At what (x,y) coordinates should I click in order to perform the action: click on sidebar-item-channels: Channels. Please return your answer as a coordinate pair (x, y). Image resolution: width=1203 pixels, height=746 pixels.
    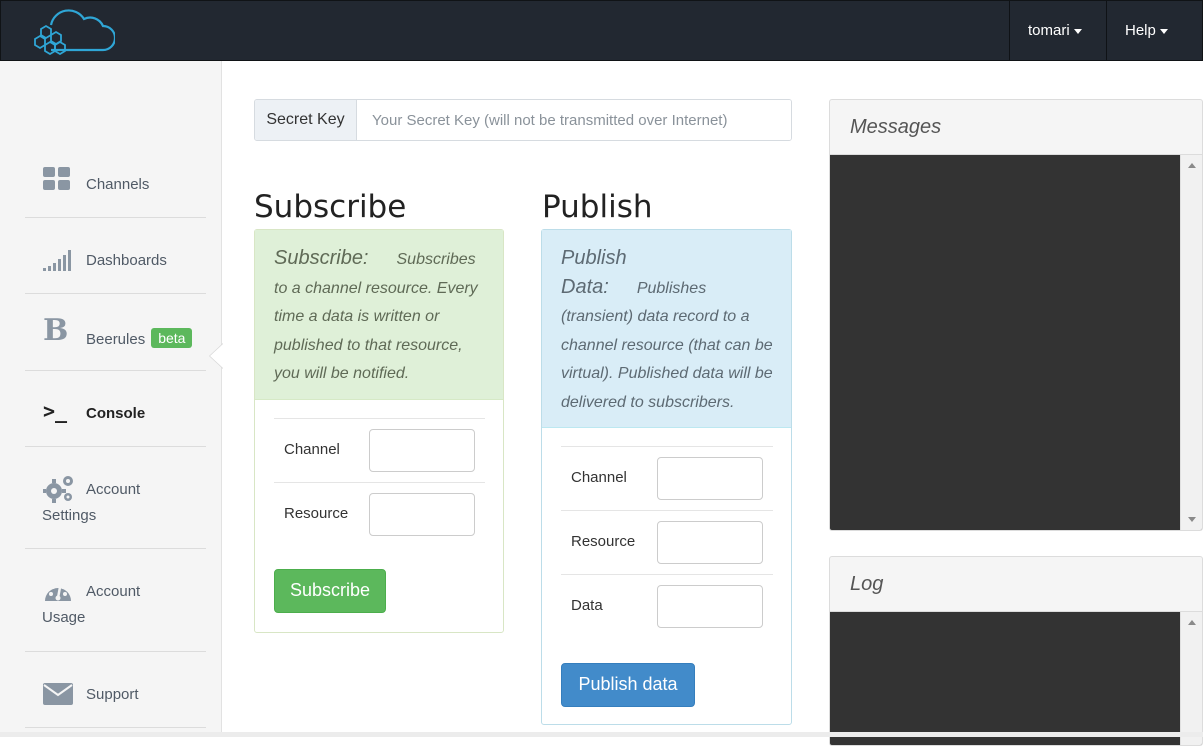
    Looking at the image, I should click on (115, 187).